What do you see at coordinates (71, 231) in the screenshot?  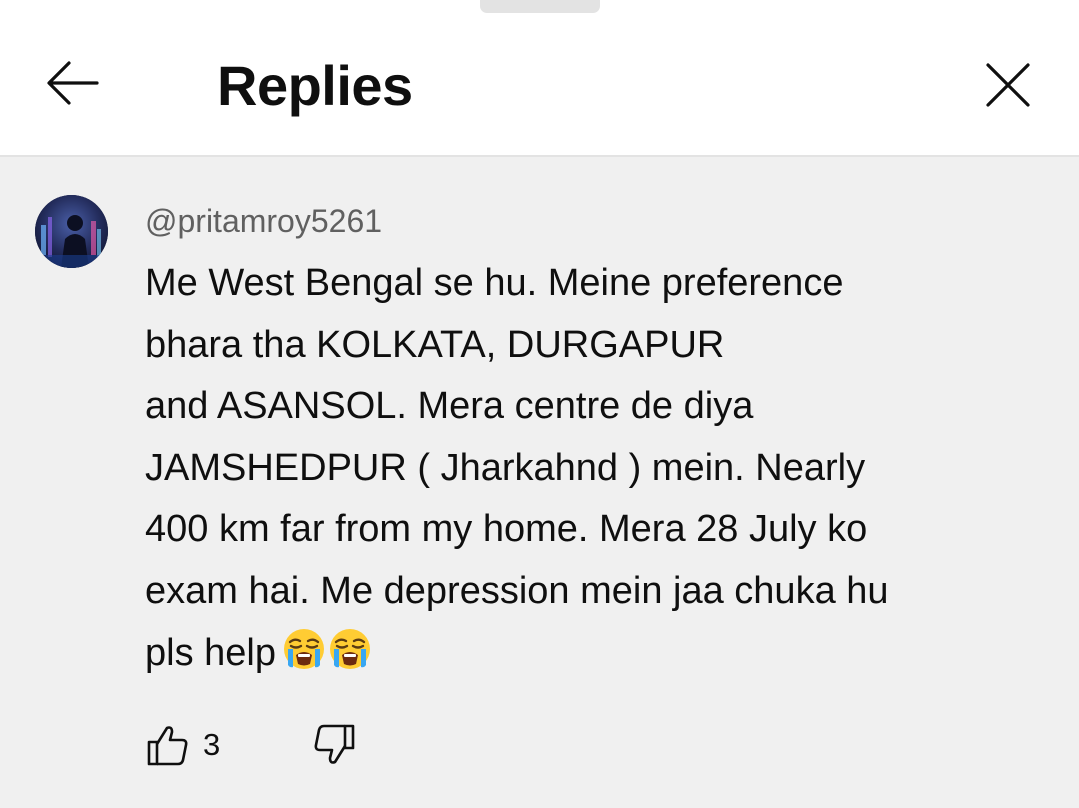 I see `avatar` at bounding box center [71, 231].